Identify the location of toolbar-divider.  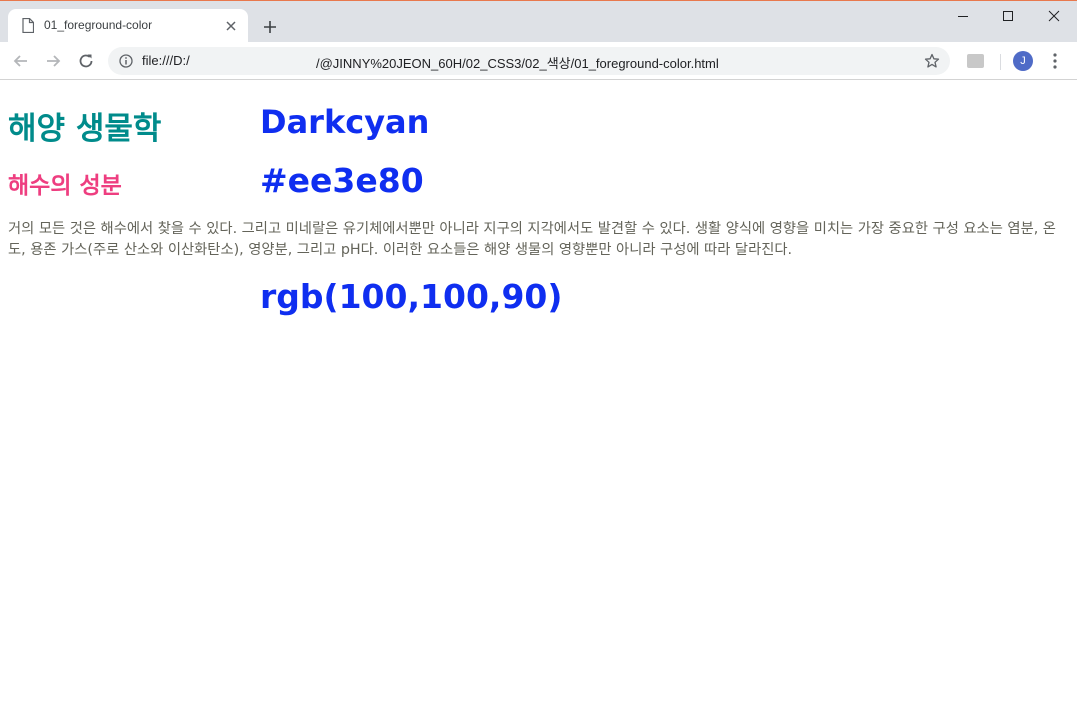
(1000, 62).